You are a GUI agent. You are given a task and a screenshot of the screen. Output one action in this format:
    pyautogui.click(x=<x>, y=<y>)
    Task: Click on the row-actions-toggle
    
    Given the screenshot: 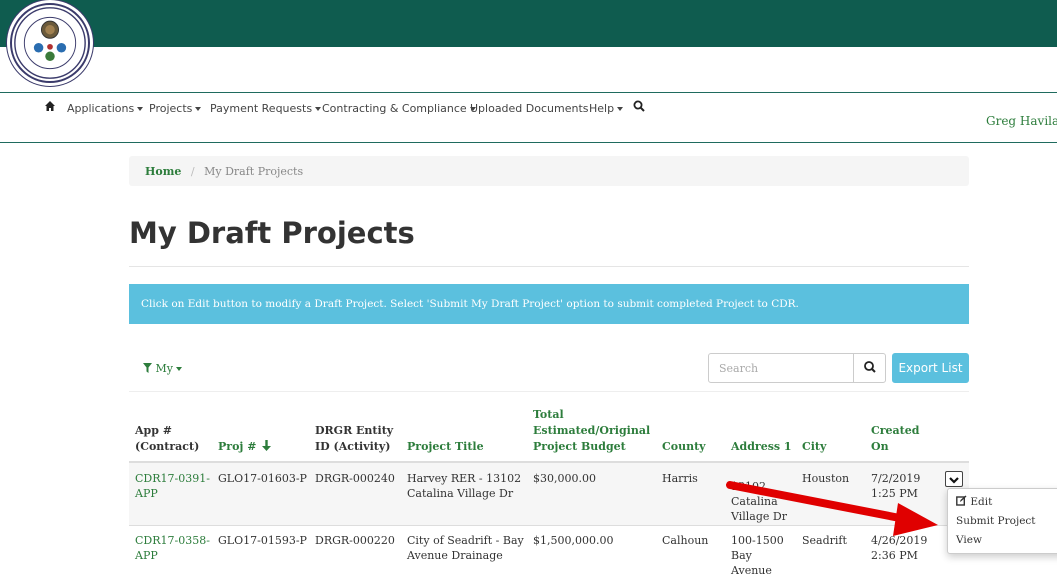 What is the action you would take?
    pyautogui.click(x=954, y=479)
    